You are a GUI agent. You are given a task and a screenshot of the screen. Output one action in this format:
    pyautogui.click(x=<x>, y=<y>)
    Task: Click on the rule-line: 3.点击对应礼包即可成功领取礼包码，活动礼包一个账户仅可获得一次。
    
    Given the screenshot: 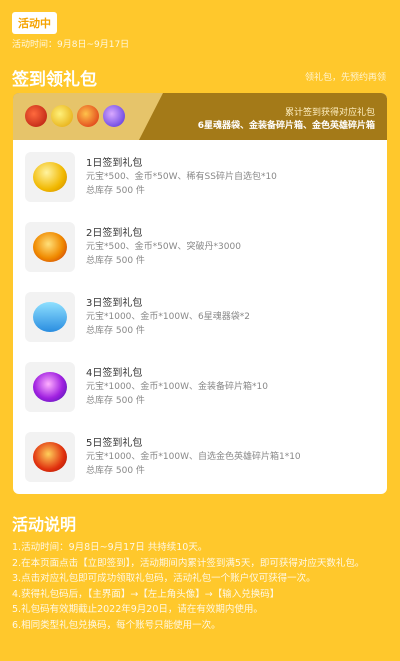 What is the action you would take?
    pyautogui.click(x=164, y=578)
    